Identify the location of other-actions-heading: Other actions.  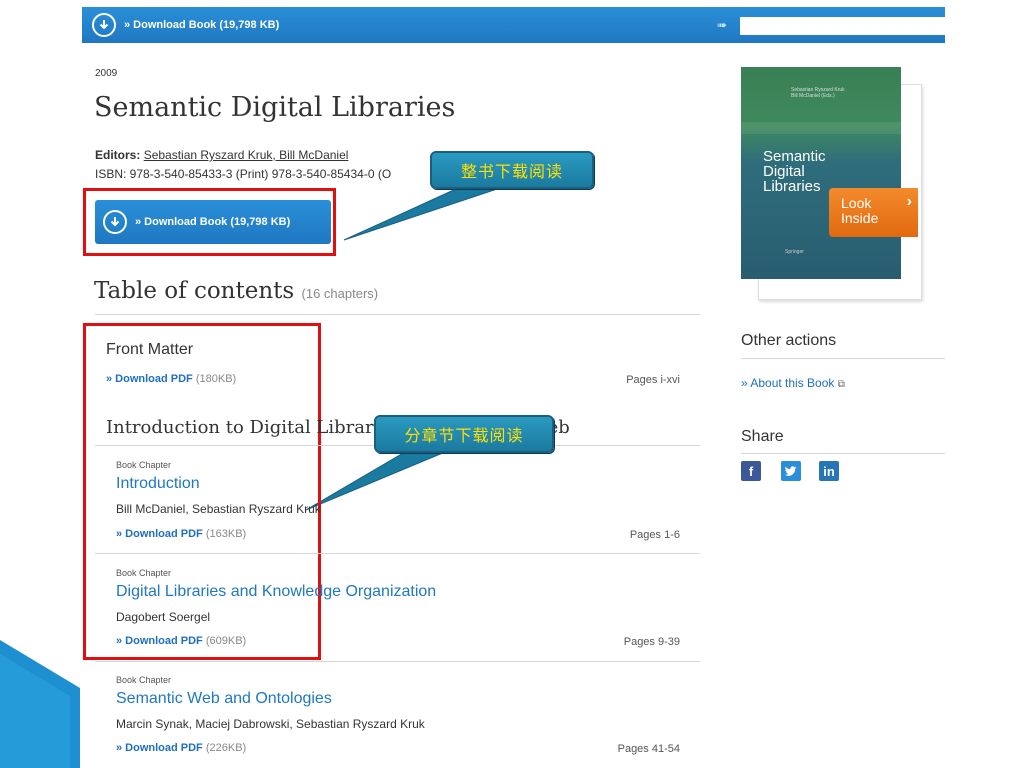
(789, 340).